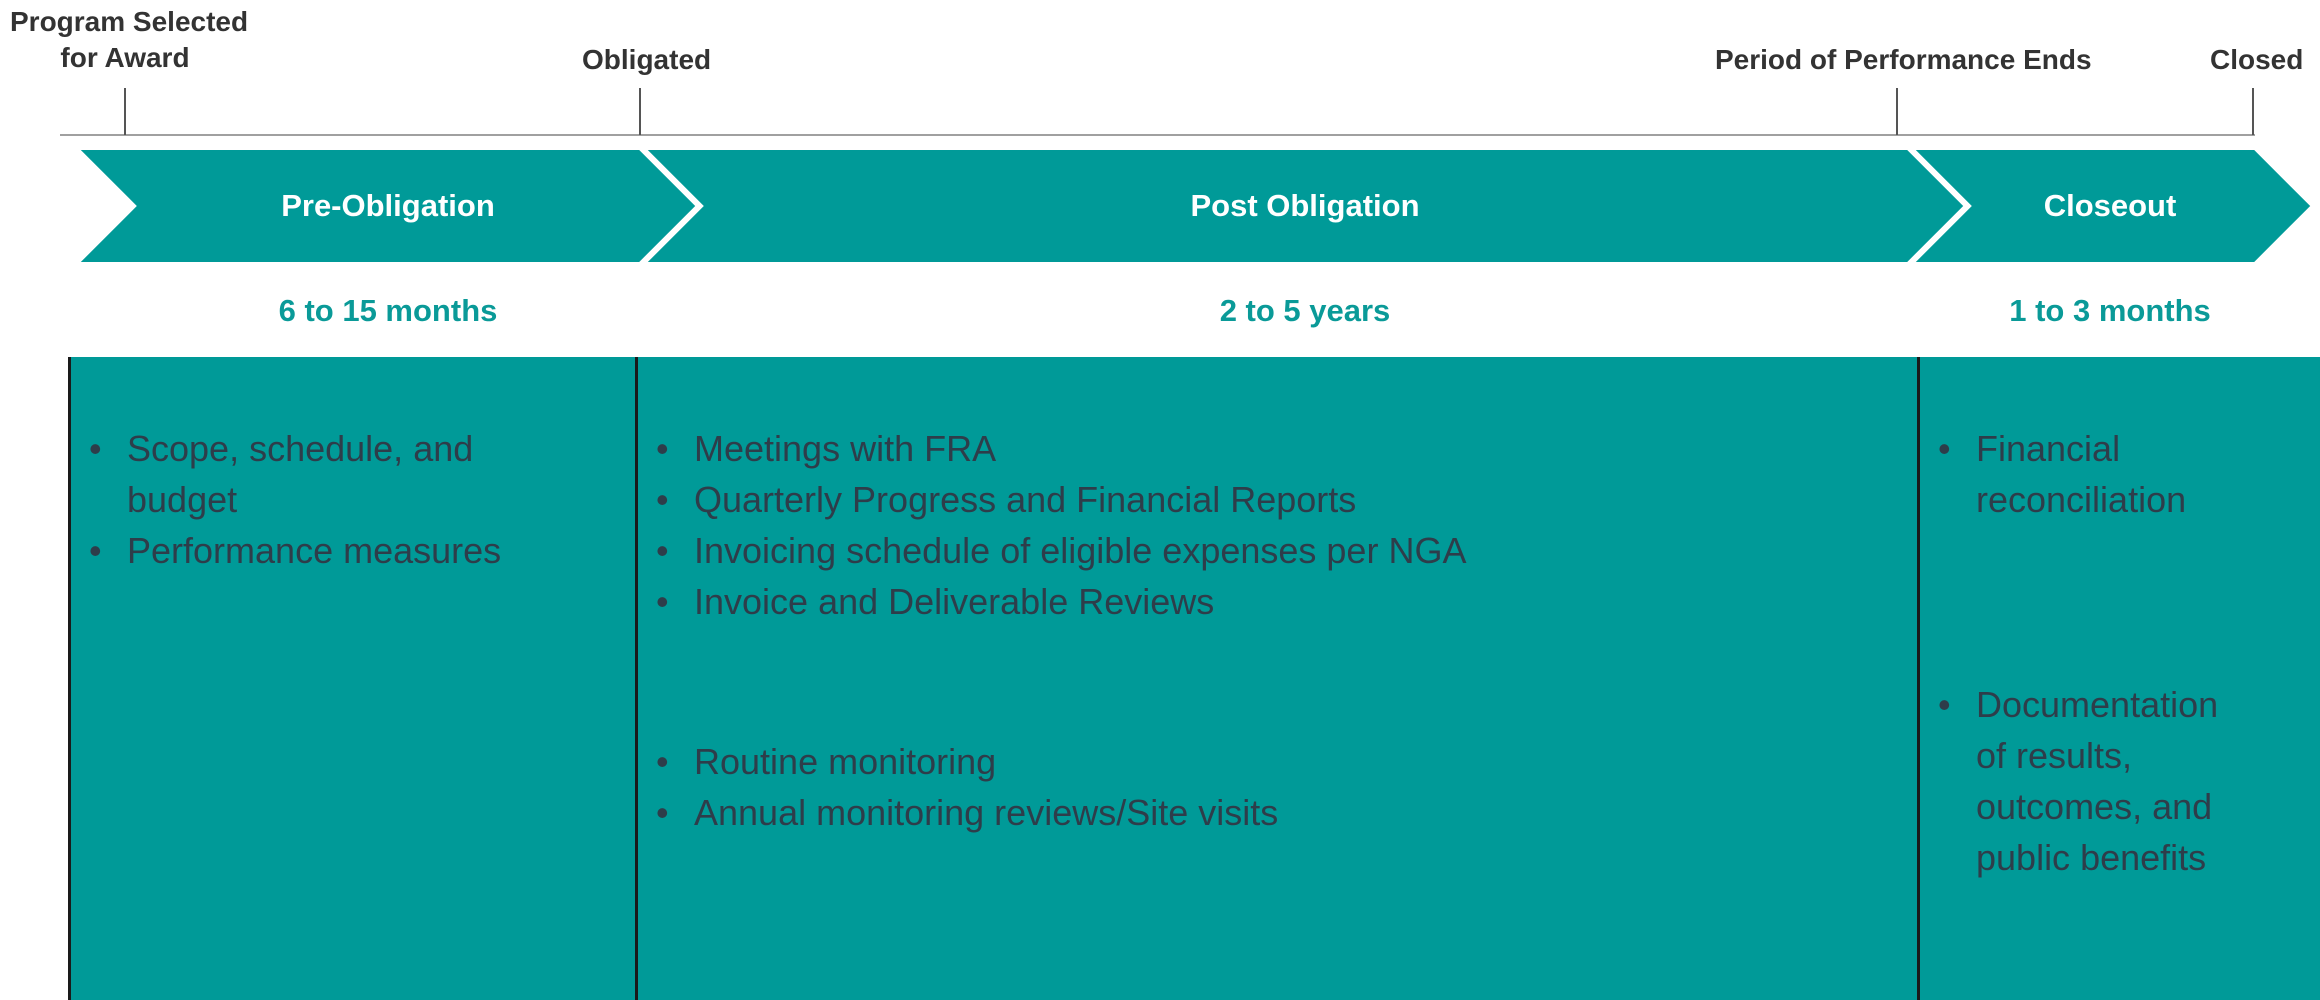  Describe the element at coordinates (1271, 448) in the screenshot. I see `list-item: Meetings with FRA` at that location.